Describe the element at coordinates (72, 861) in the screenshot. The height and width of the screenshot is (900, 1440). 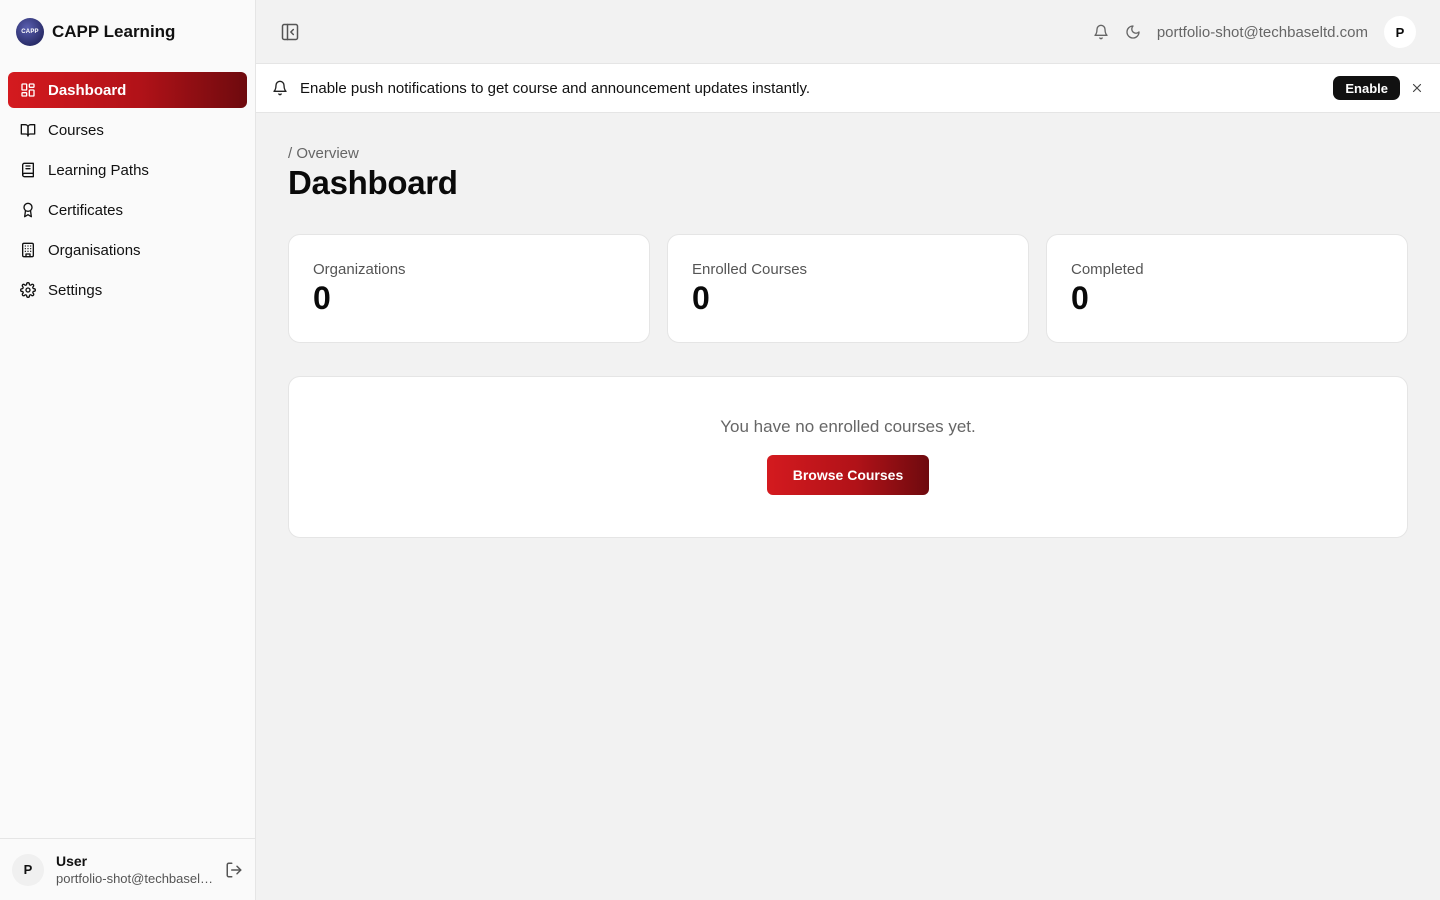
I see `user-name: User` at that location.